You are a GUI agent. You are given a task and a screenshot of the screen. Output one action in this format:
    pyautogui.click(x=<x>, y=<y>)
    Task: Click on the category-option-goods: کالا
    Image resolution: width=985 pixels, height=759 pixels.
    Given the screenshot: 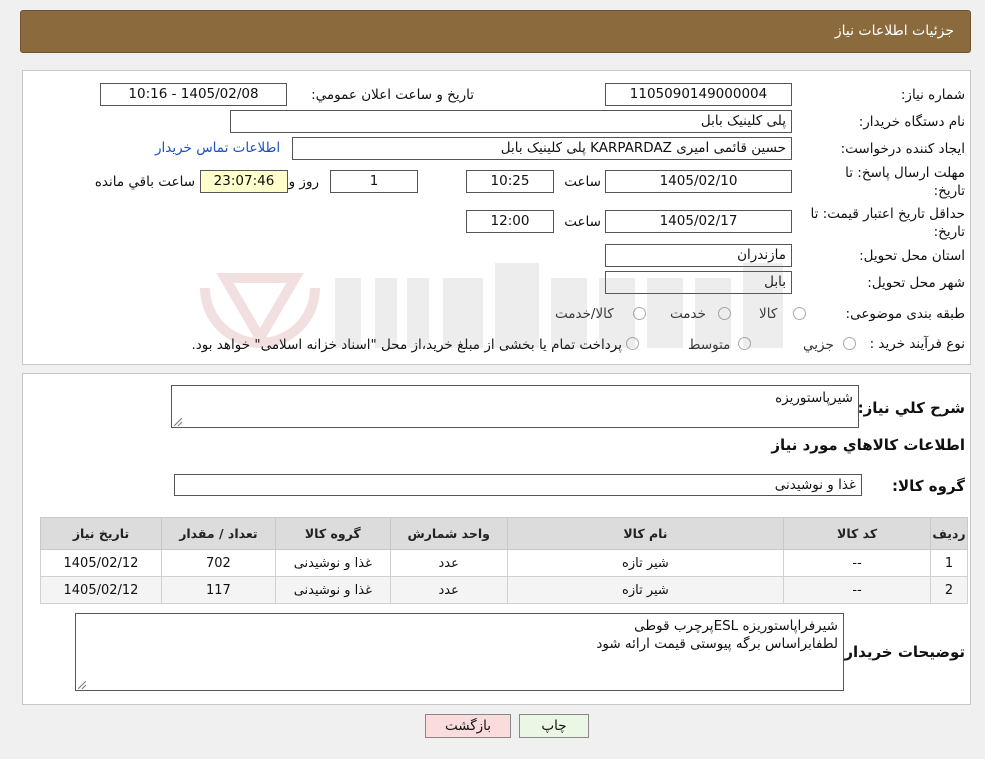 What is the action you would take?
    pyautogui.click(x=768, y=314)
    